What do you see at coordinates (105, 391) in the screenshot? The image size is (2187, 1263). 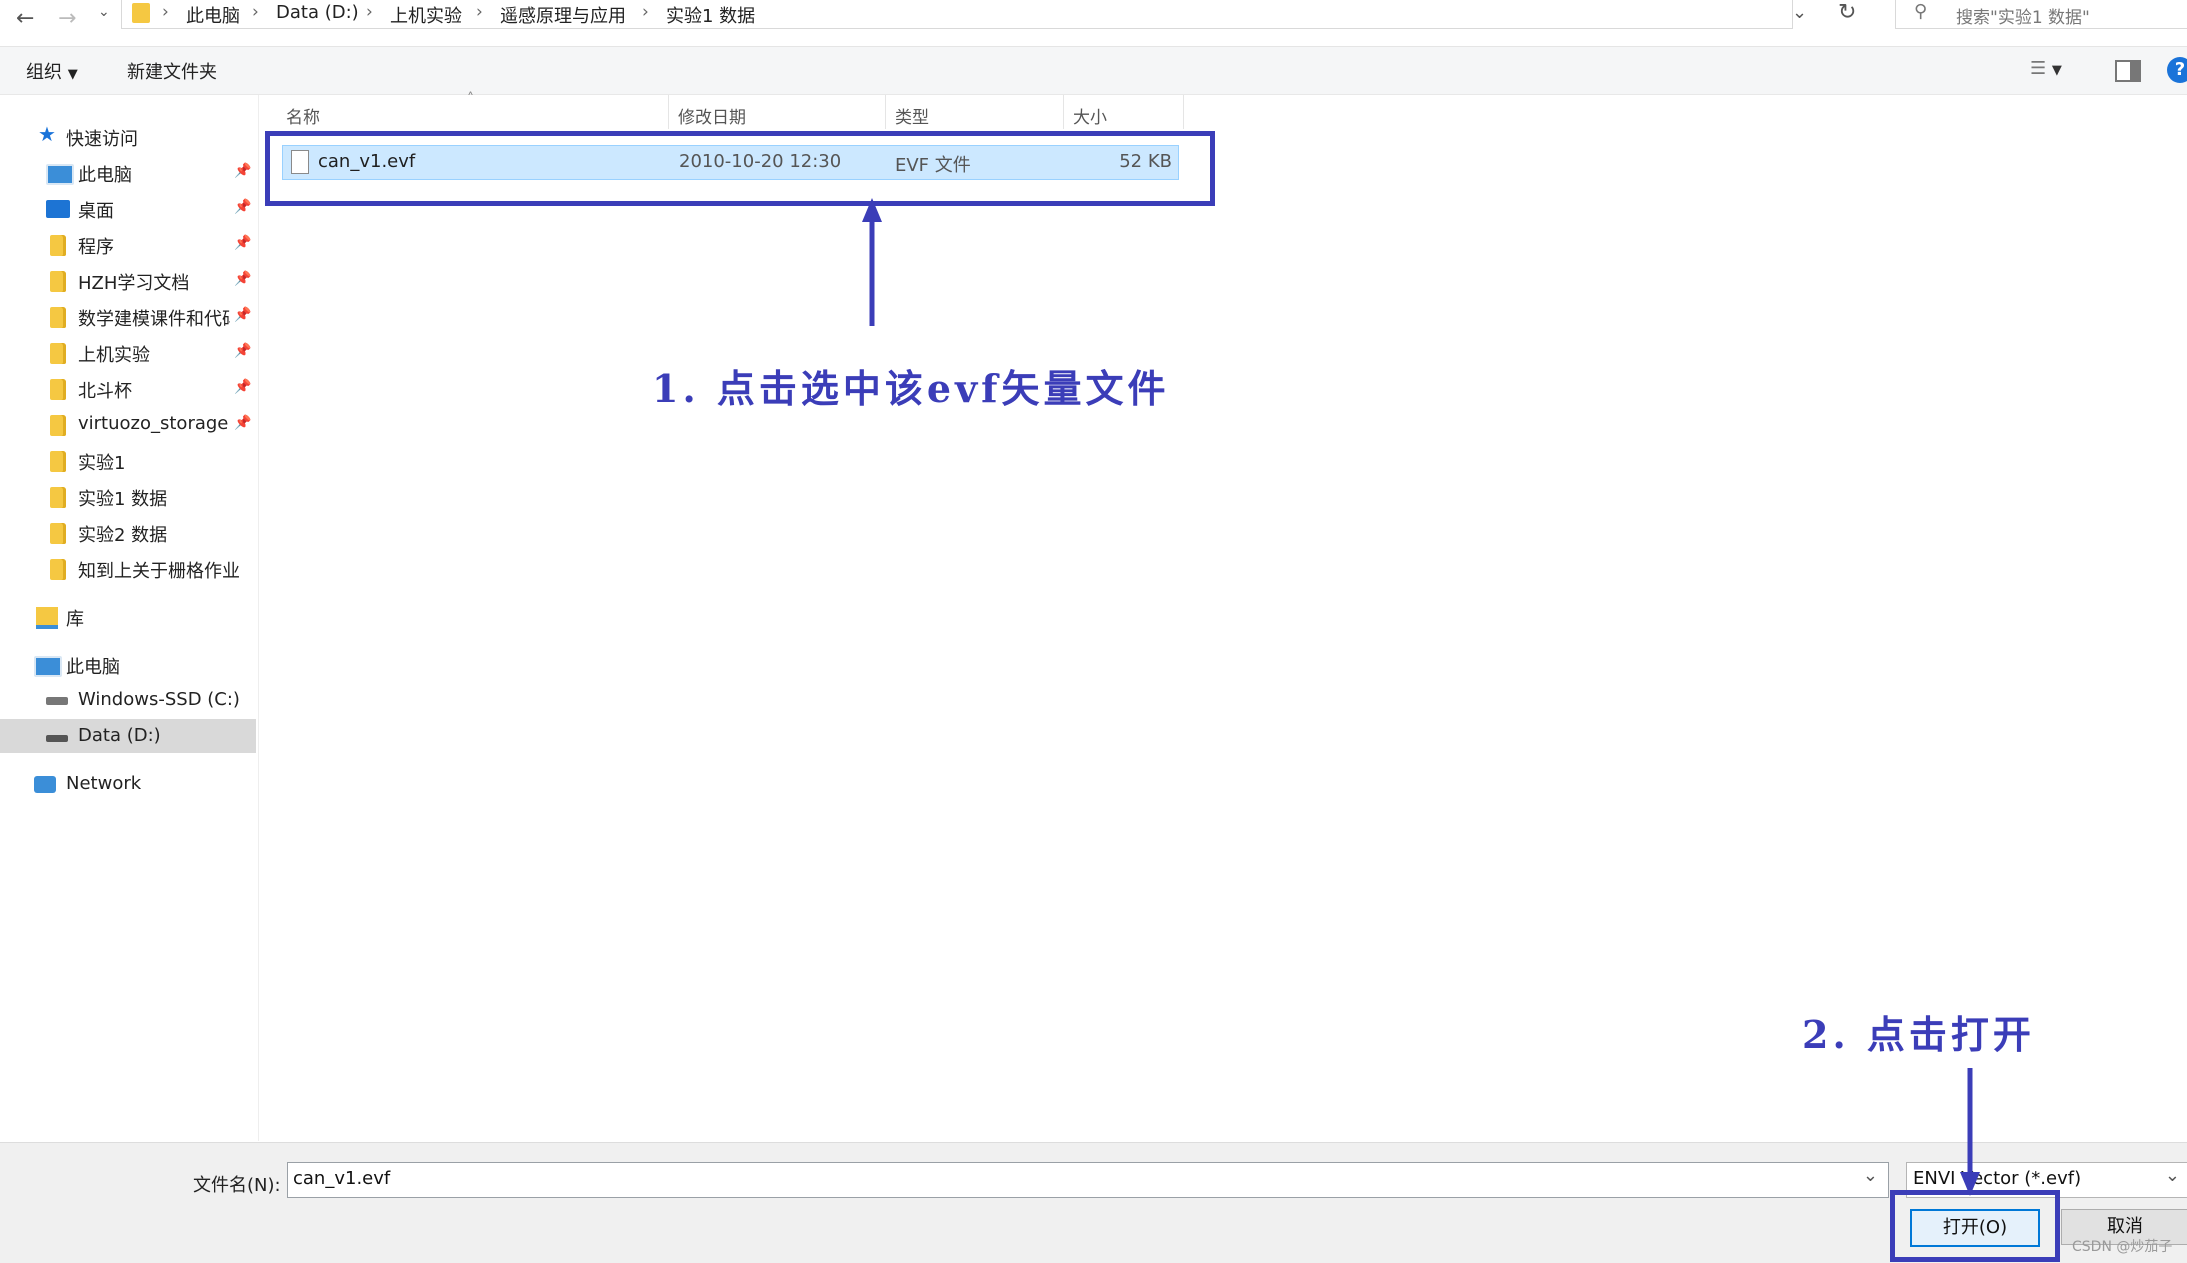 I see `nav-label: 北斗杯` at bounding box center [105, 391].